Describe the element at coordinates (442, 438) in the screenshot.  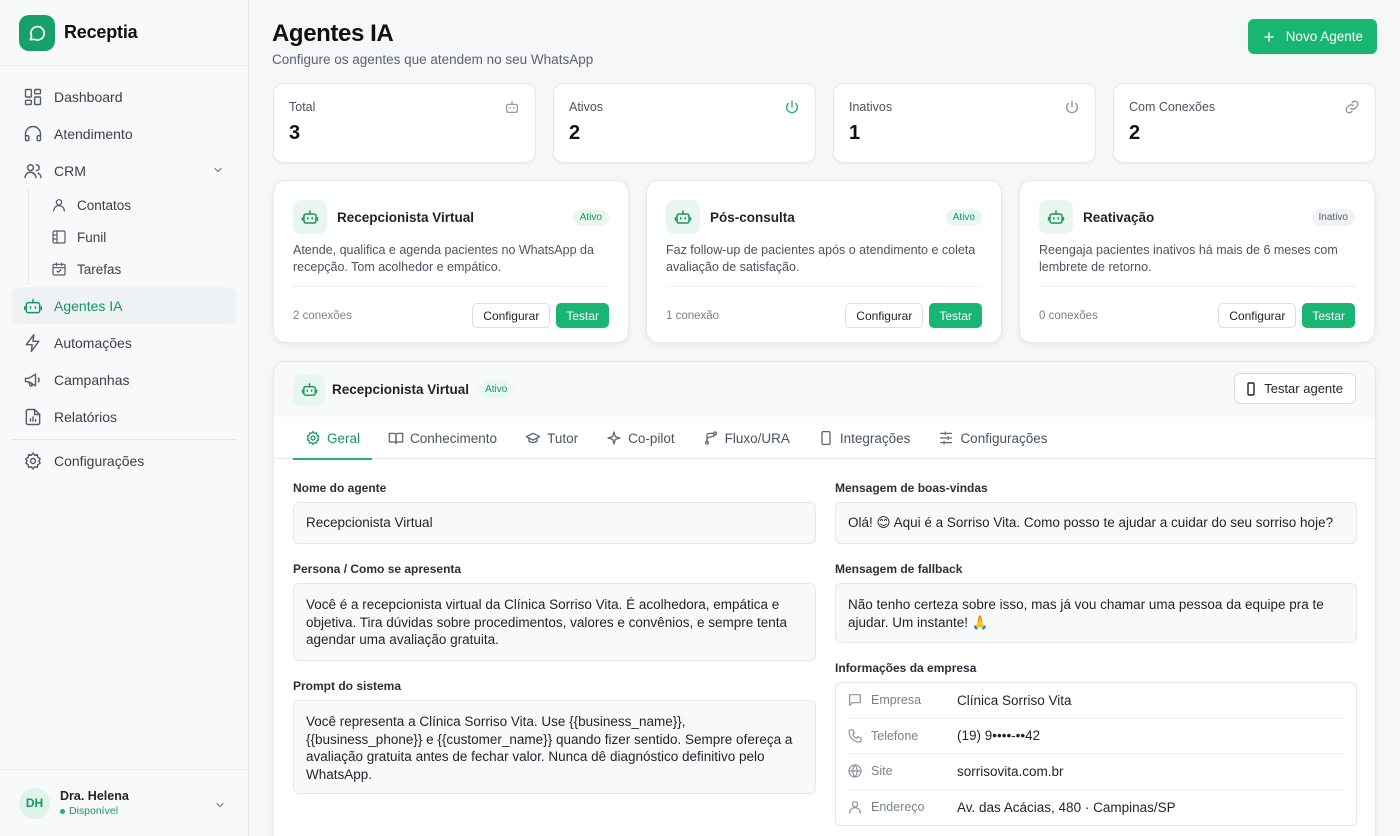
I see `tab-conhecimento: Conhecimento` at that location.